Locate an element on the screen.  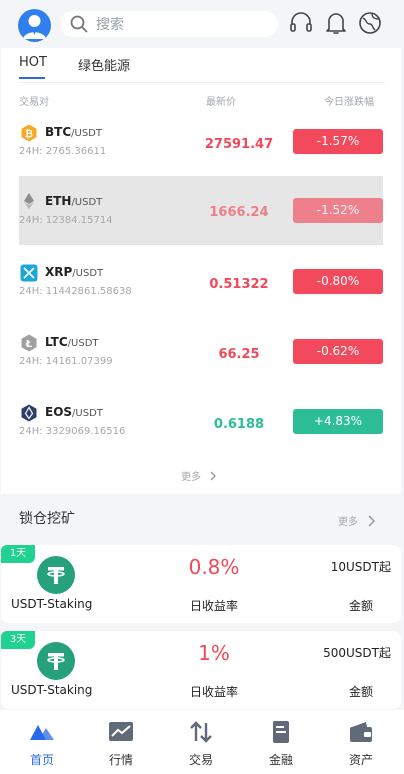
staking-card: 1天 USDT-Staking 0.8% 日收益率 10USDT起 金额 is located at coordinates (201, 584).